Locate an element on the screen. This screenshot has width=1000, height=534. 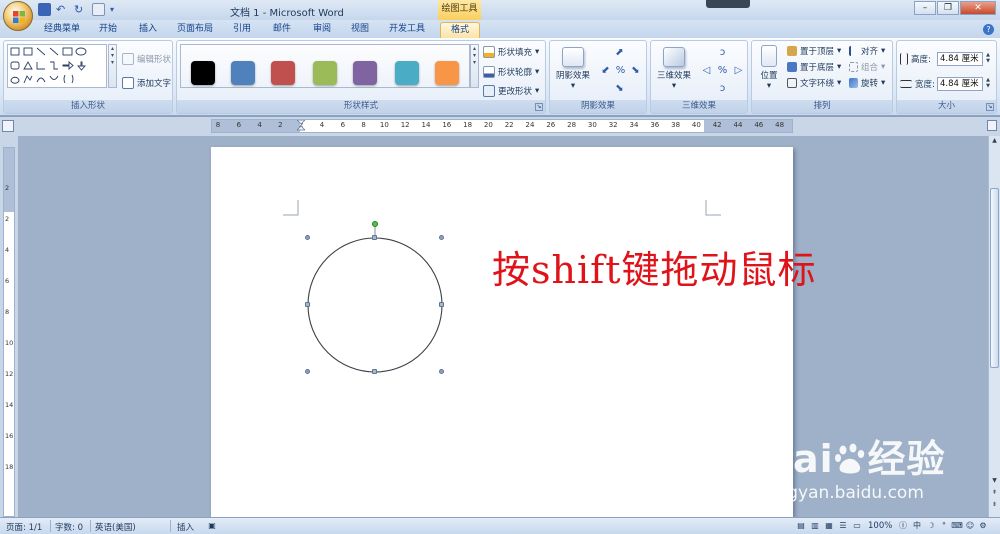
tab-classic-menu: 经典菜单 is located at coordinates (62, 30).